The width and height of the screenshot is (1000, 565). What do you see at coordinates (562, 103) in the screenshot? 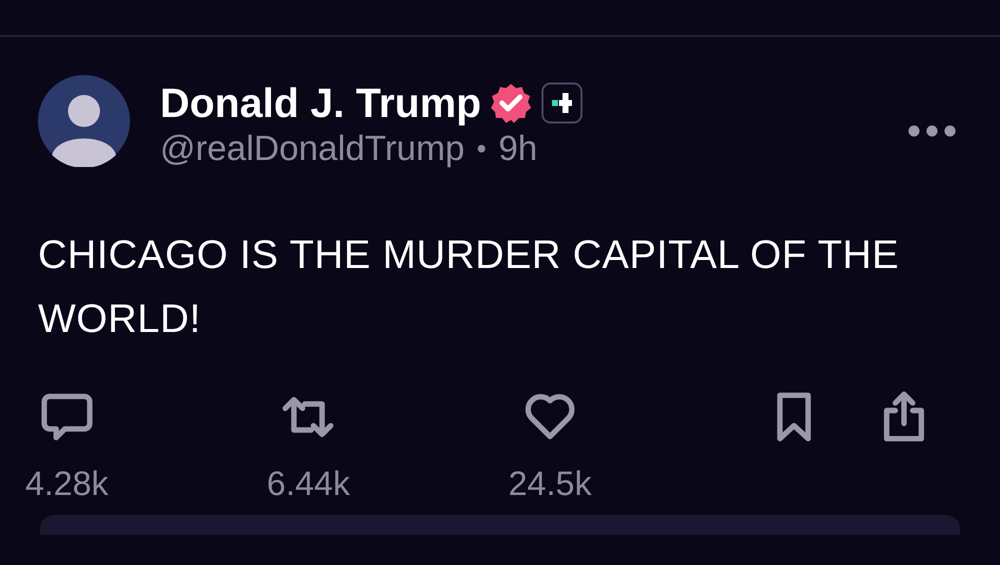
I see `plus-badge-icon` at bounding box center [562, 103].